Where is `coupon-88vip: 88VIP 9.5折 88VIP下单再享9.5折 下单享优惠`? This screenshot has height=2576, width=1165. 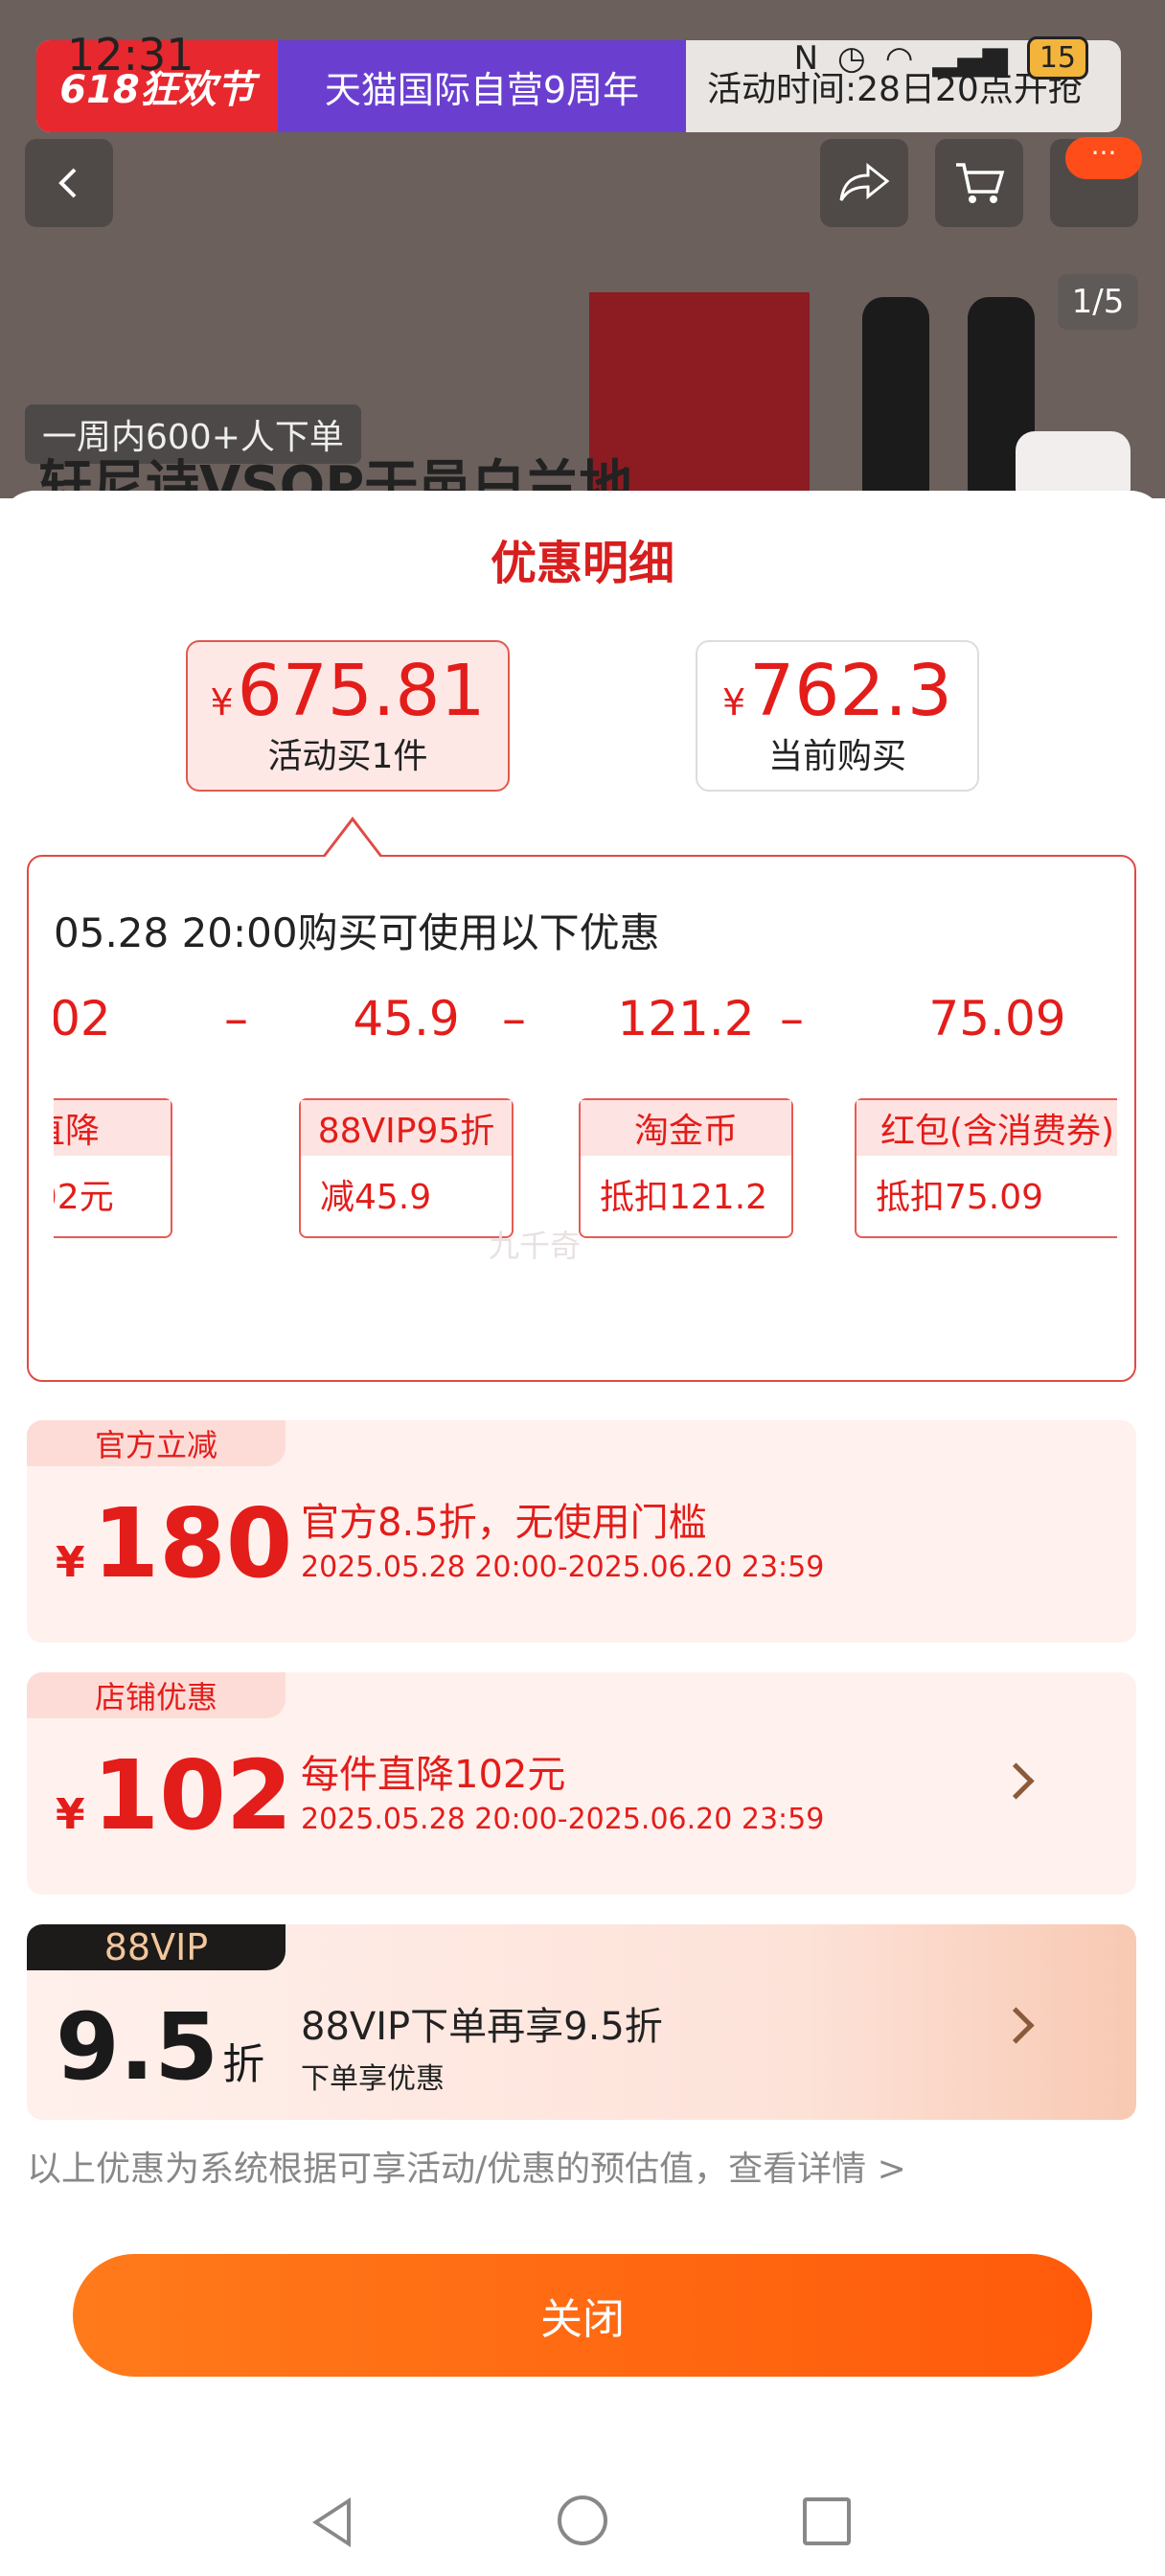
coupon-88vip: 88VIP 9.5折 88VIP下单再享9.5折 下单享优惠 is located at coordinates (581, 2022).